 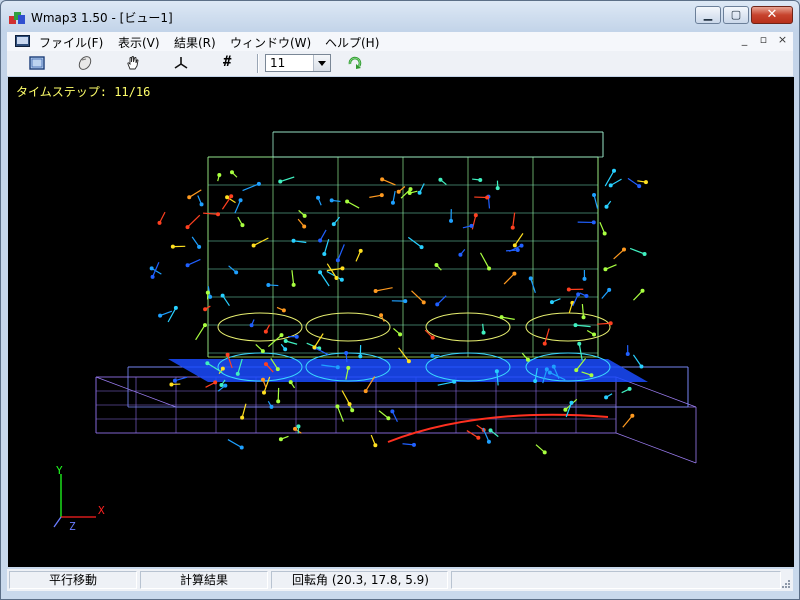 What do you see at coordinates (181, 63) in the screenshot?
I see `axes-button` at bounding box center [181, 63].